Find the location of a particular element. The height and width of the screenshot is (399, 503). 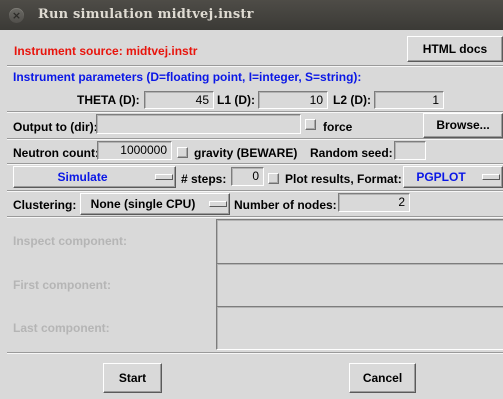

theta-input: 45 is located at coordinates (179, 100).